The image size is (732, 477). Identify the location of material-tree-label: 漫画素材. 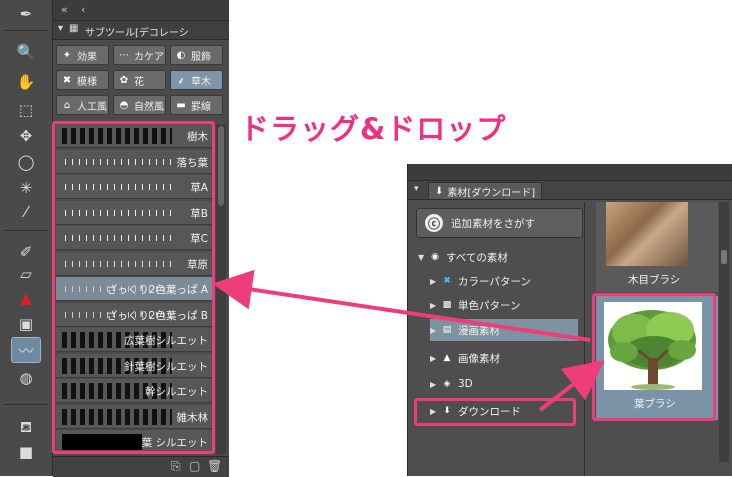
(479, 330).